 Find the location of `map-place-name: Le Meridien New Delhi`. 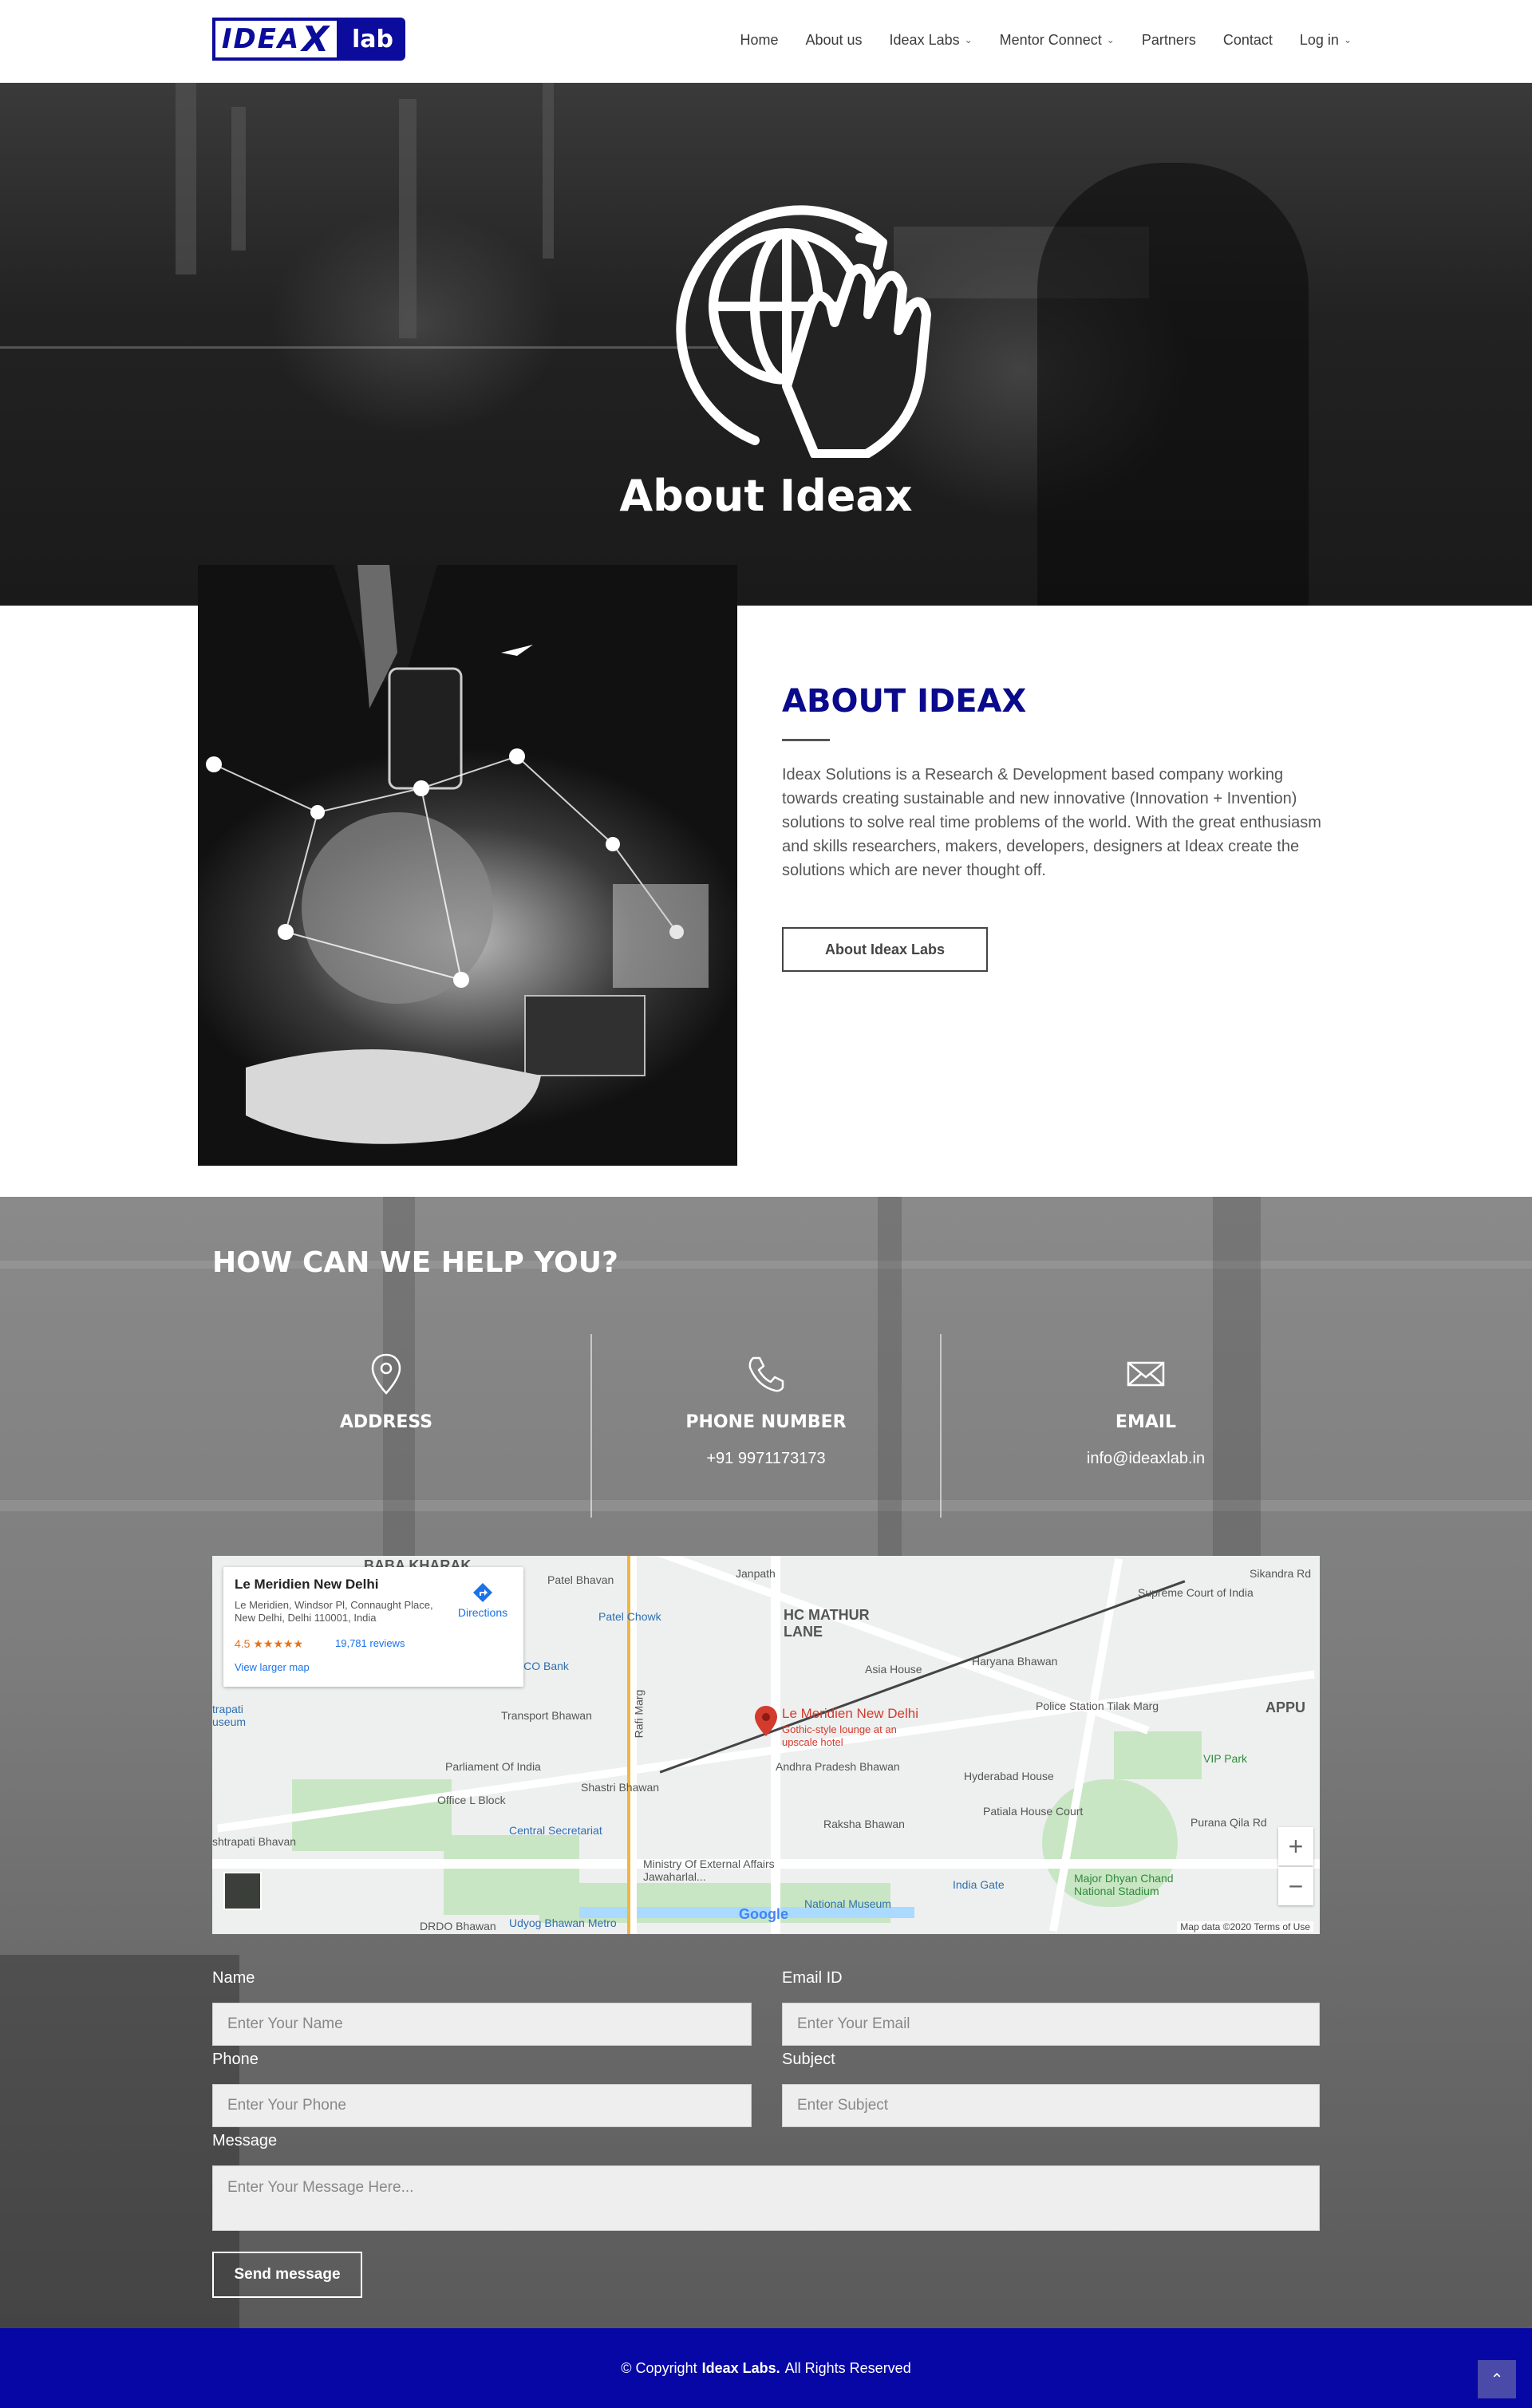

map-place-name: Le Meridien New Delhi is located at coordinates (307, 1584).